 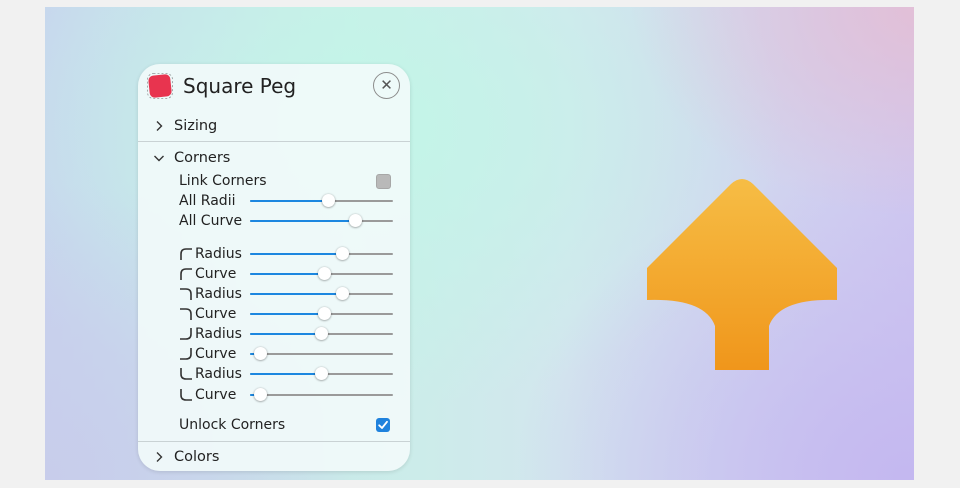 What do you see at coordinates (216, 274) in the screenshot?
I see `top-left-curve-label: Curve` at bounding box center [216, 274].